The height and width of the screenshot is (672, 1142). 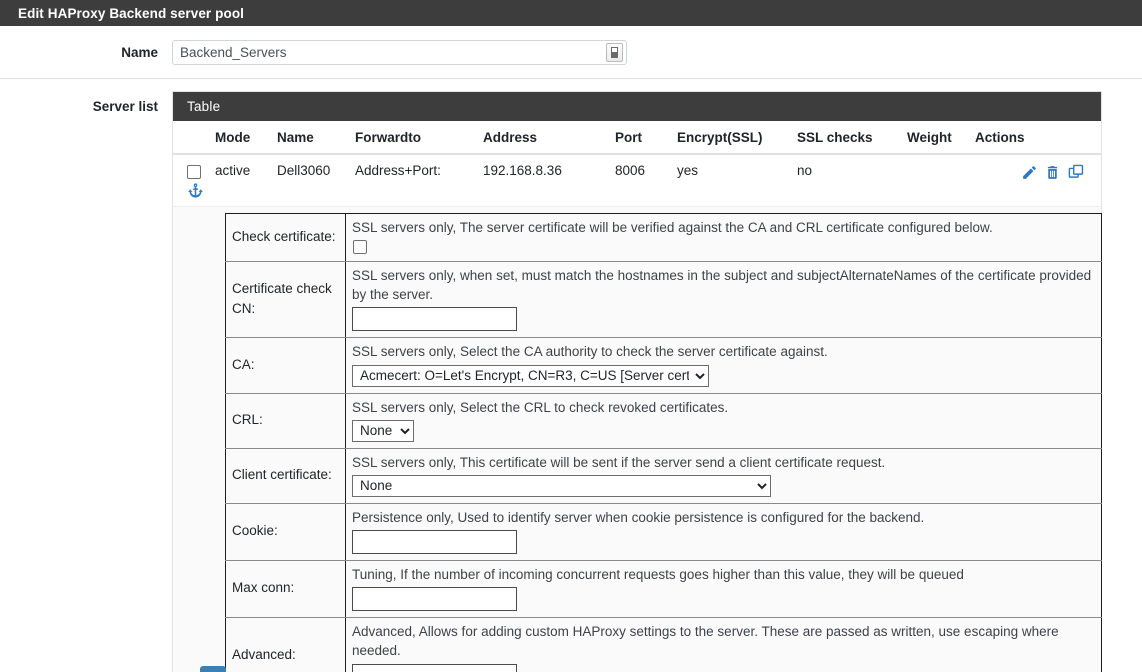 What do you see at coordinates (733, 138) in the screenshot?
I see `column-header-encrypt-ssl: Encrypt(SSL)` at bounding box center [733, 138].